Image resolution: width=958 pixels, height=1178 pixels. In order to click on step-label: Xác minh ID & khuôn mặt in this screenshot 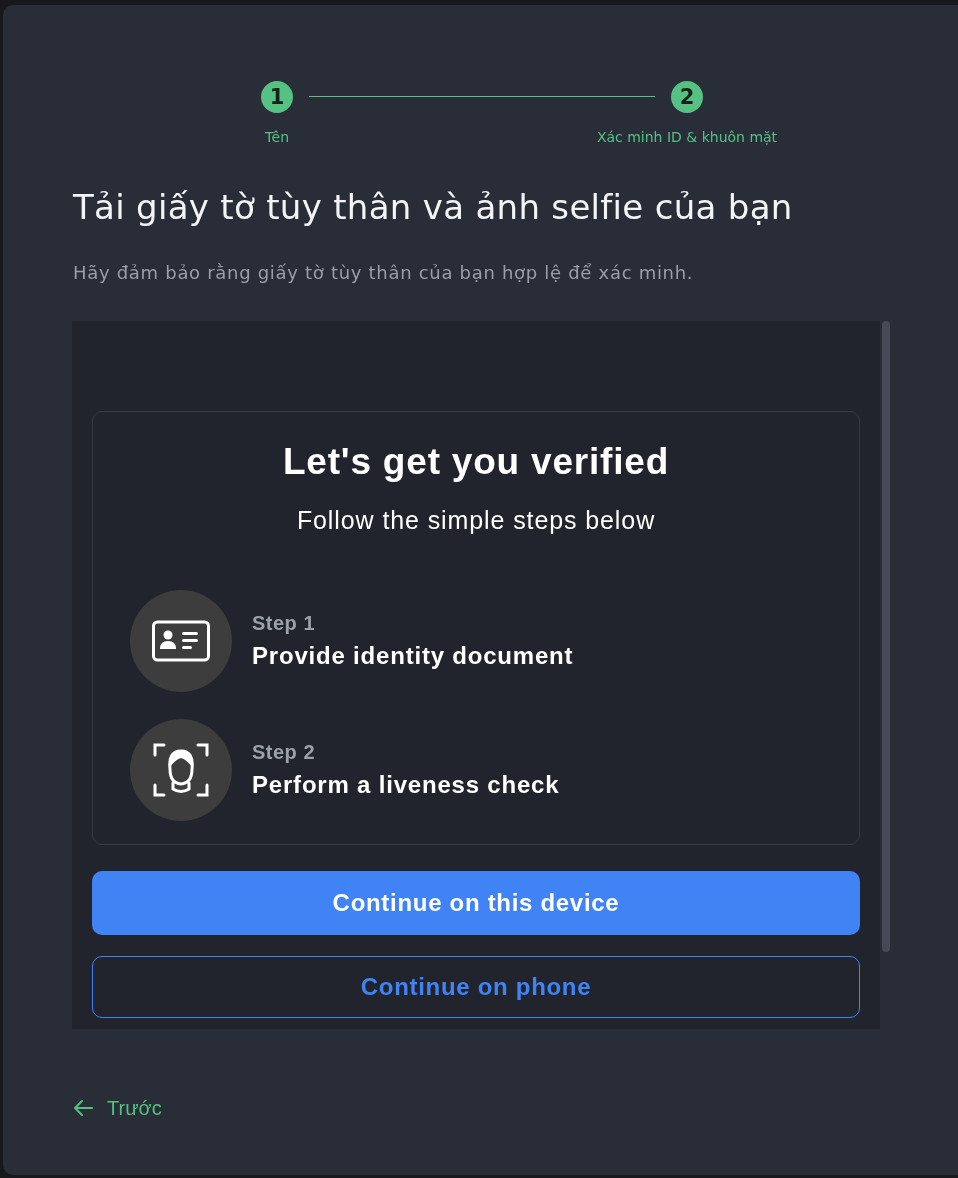, I will do `click(687, 137)`.